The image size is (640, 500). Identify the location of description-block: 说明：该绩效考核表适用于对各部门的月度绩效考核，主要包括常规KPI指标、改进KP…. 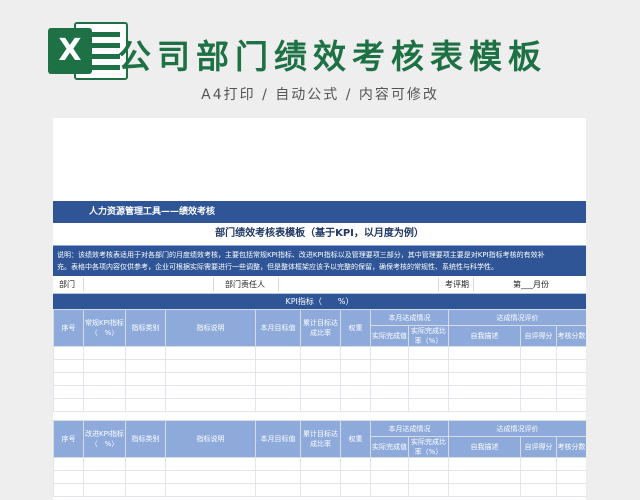
(319, 261).